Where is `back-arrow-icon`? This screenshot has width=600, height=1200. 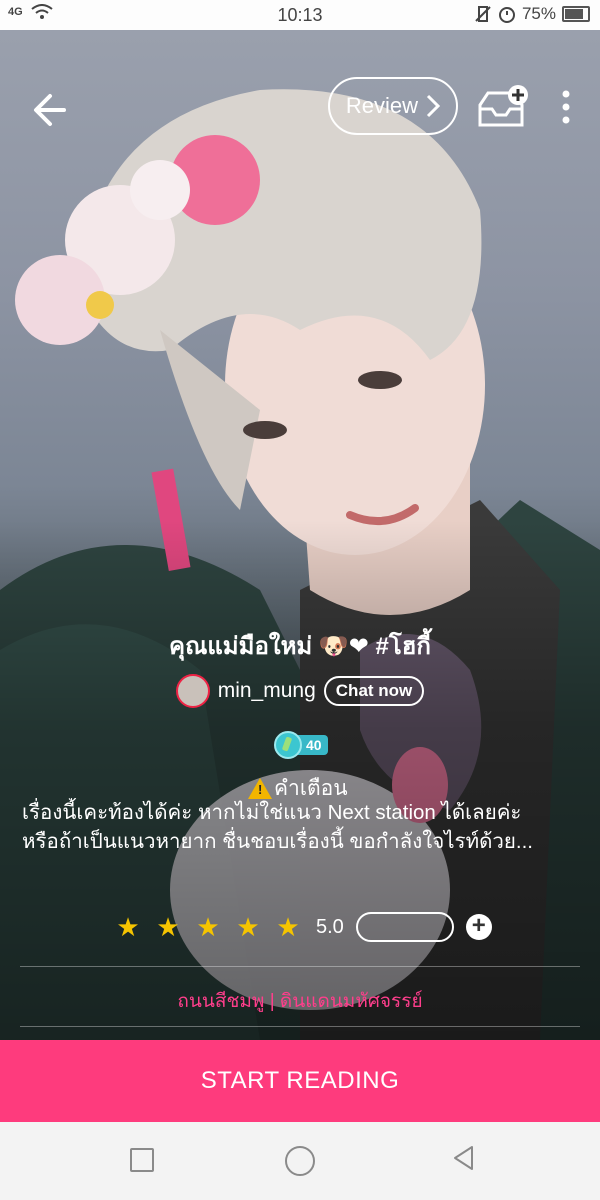 back-arrow-icon is located at coordinates (53, 110).